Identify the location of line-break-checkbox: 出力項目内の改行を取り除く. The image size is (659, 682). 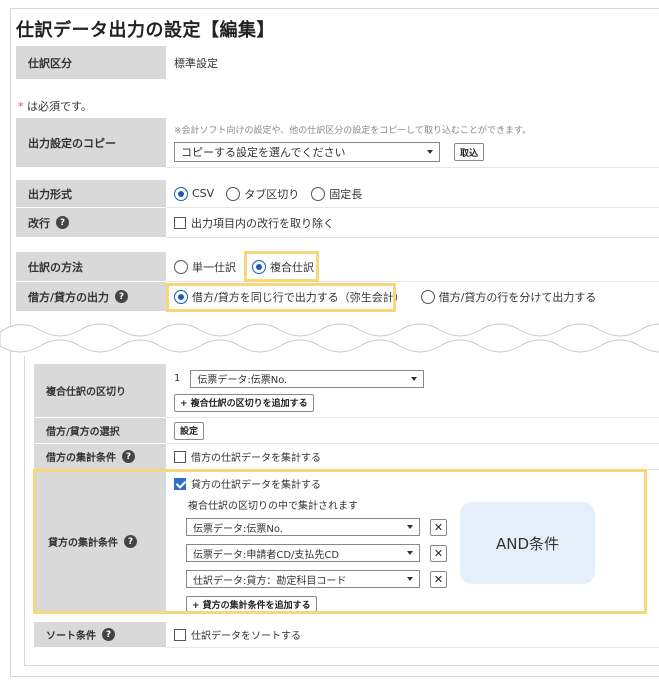
(254, 223).